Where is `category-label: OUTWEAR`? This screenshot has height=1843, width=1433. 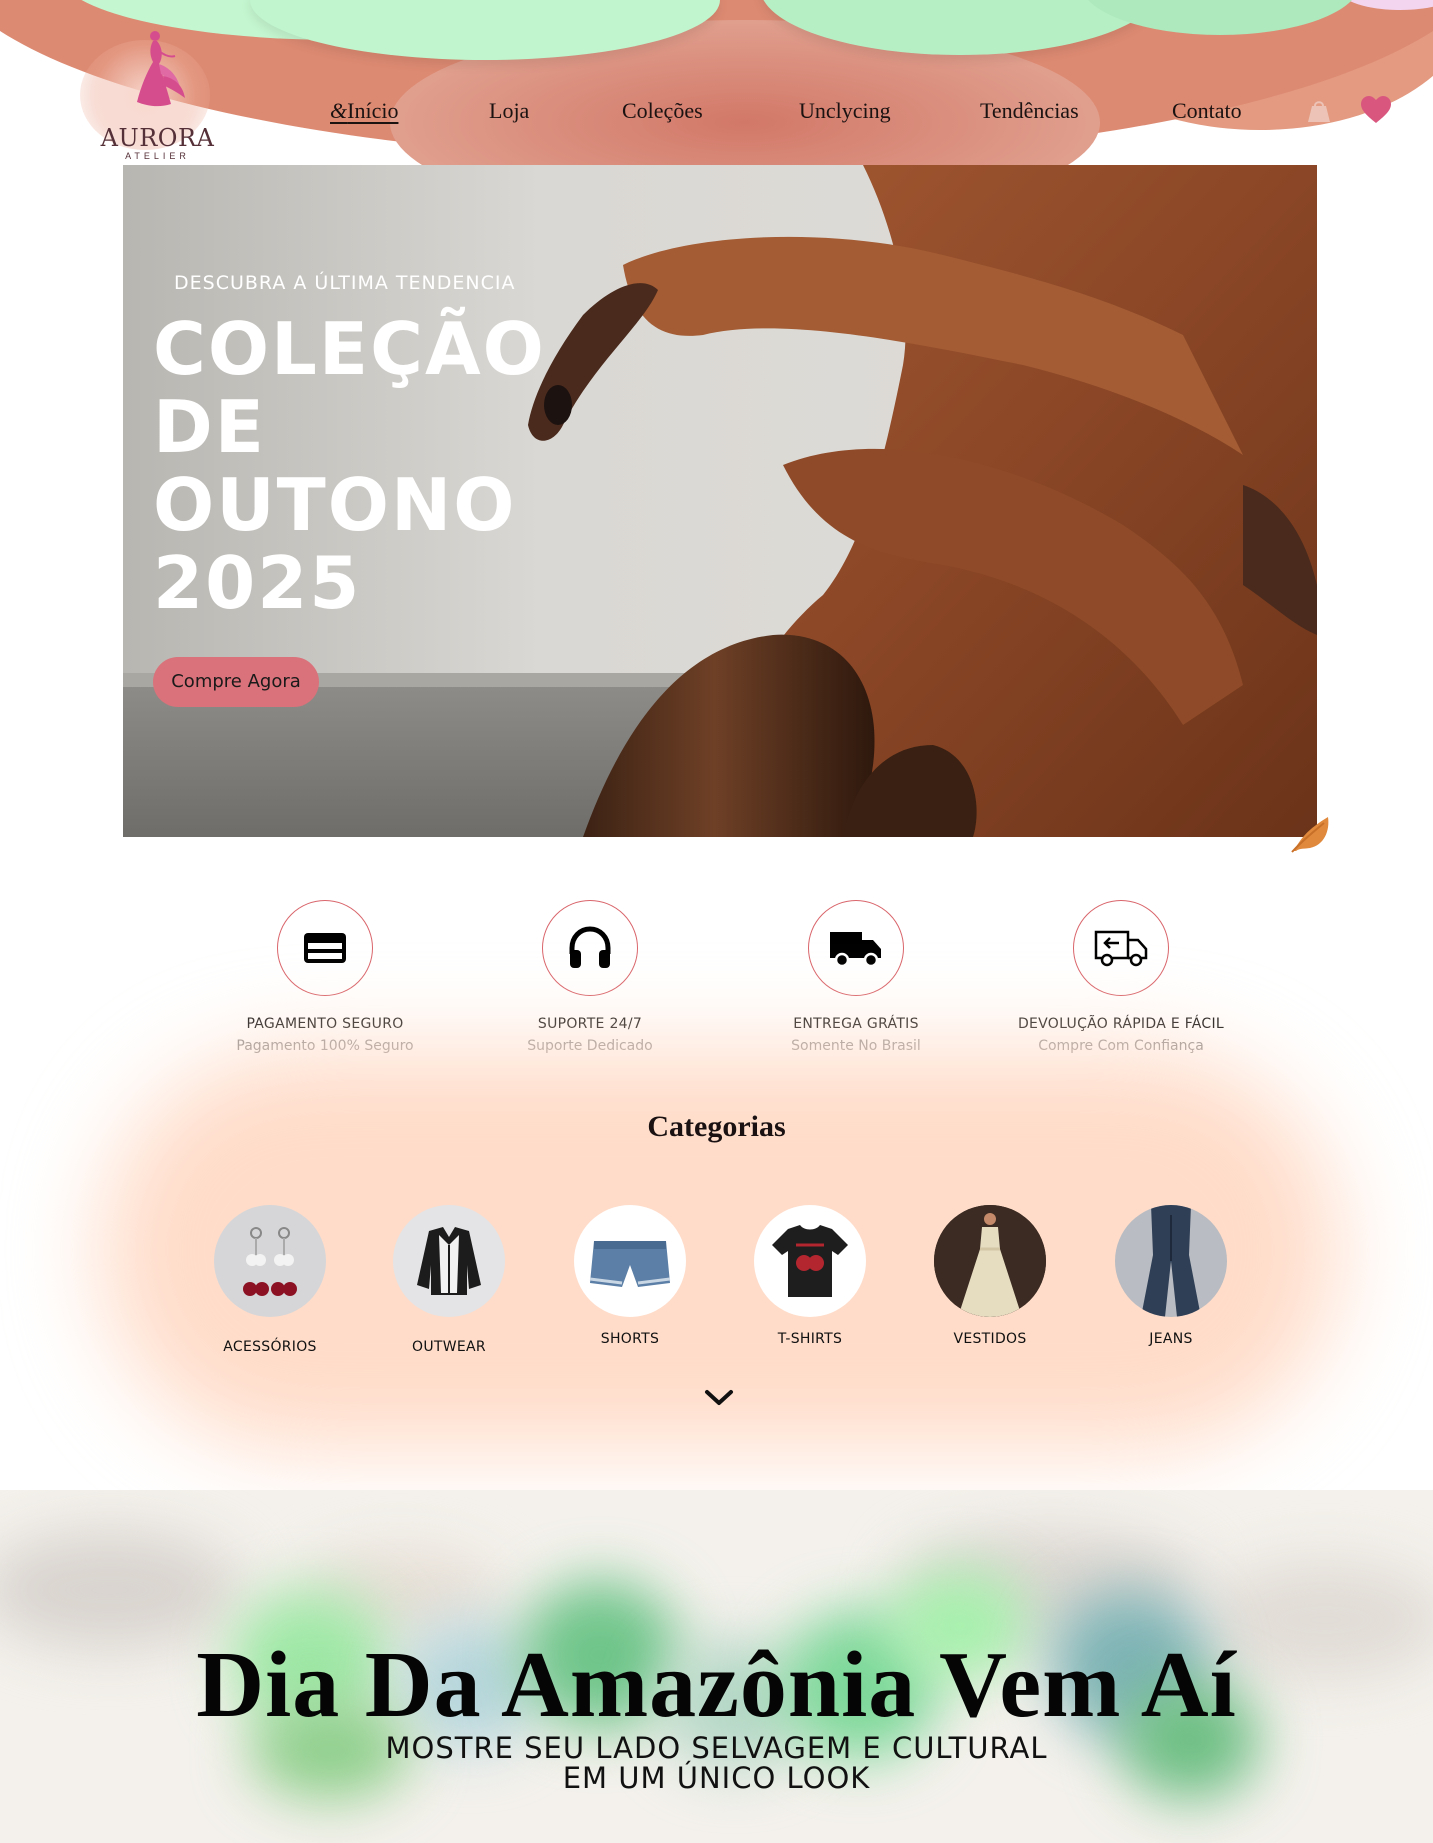
category-label: OUTWEAR is located at coordinates (449, 1347).